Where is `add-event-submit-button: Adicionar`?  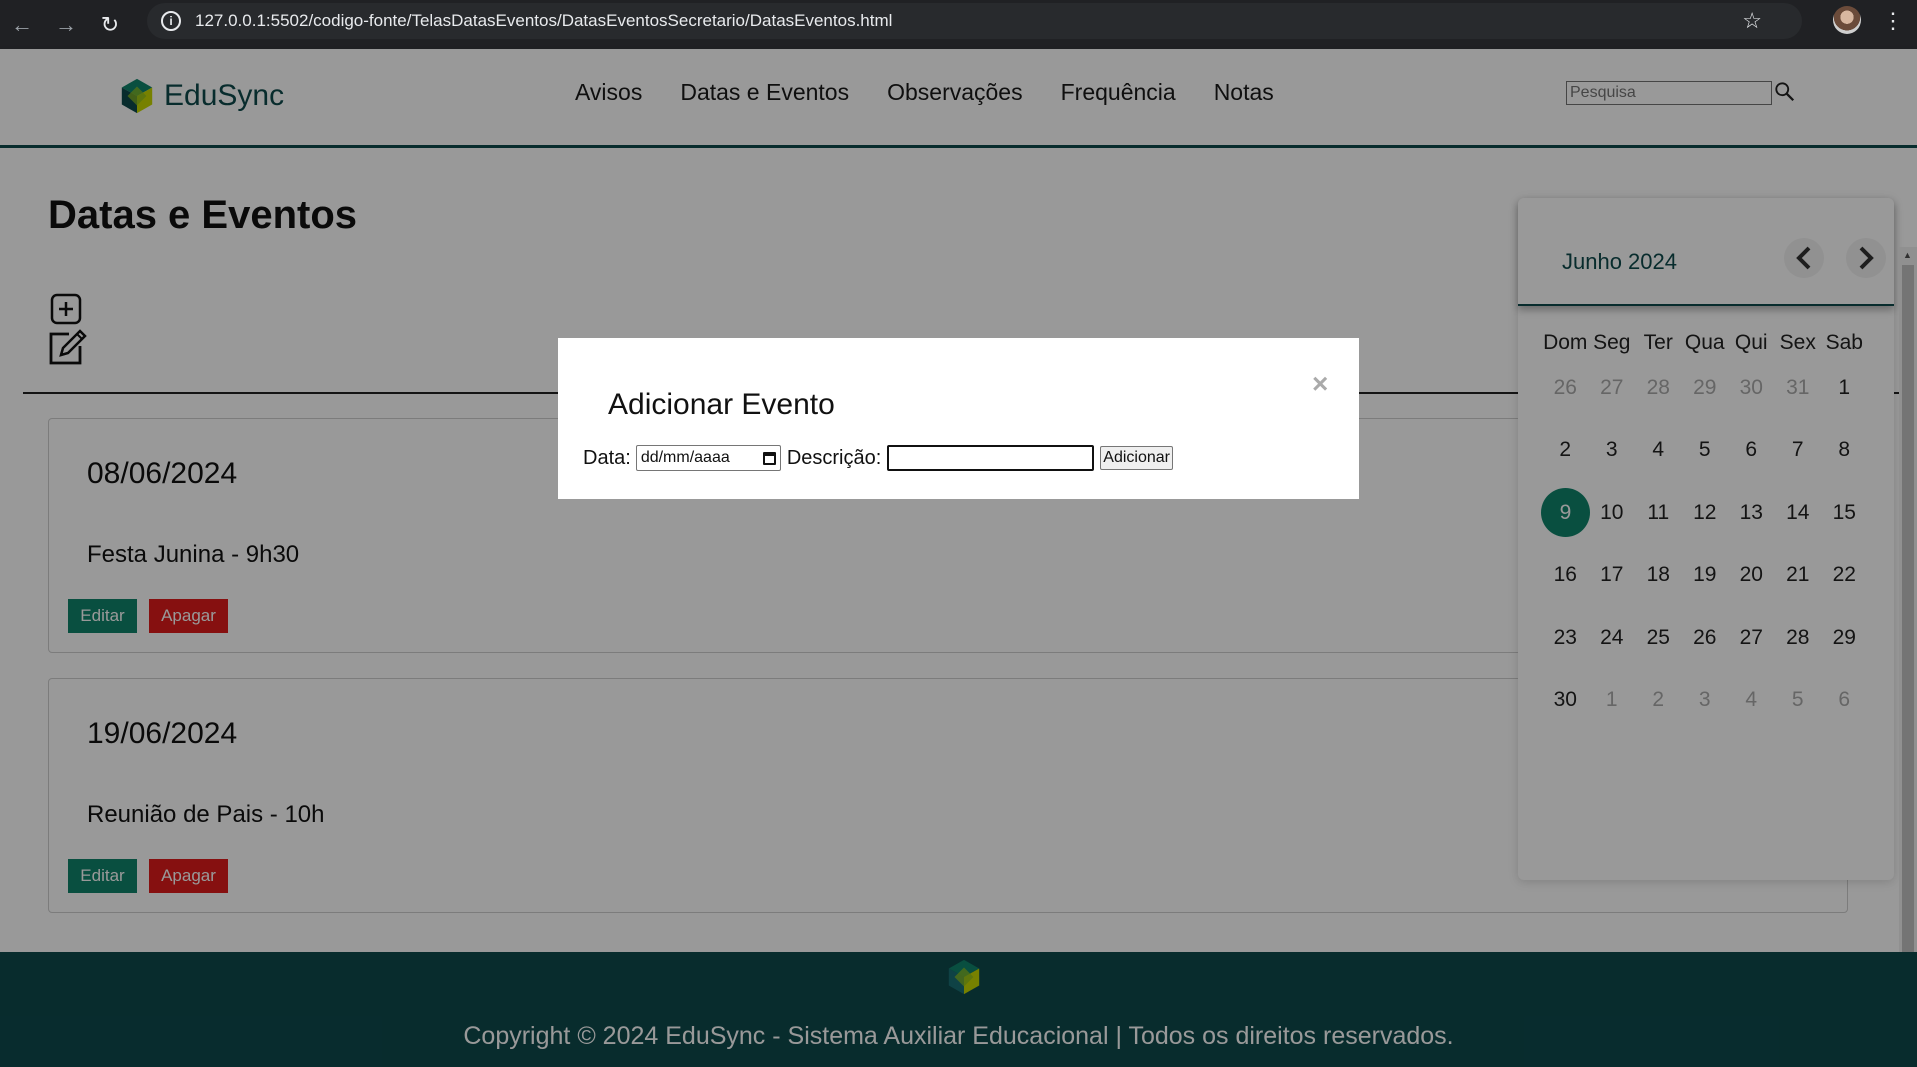 add-event-submit-button: Adicionar is located at coordinates (1136, 458).